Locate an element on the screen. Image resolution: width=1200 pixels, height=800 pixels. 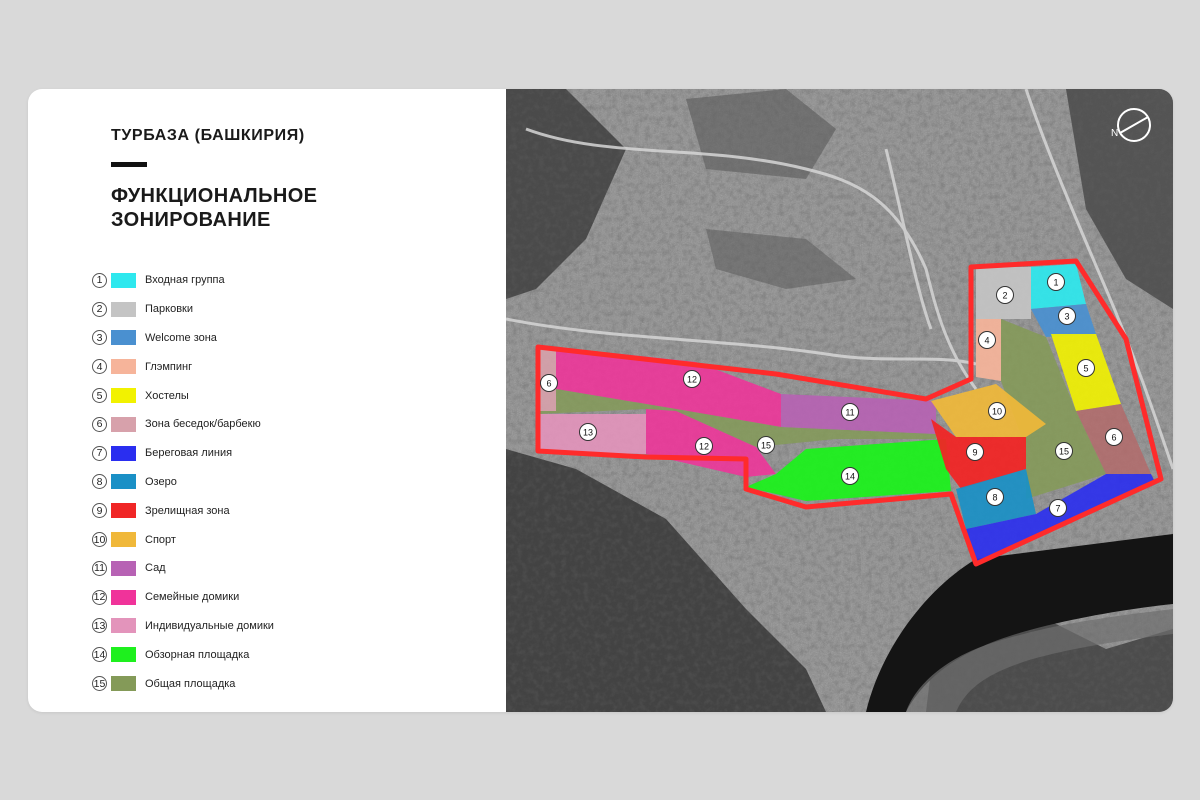
svg-text: 4 is located at coordinates (986, 341).